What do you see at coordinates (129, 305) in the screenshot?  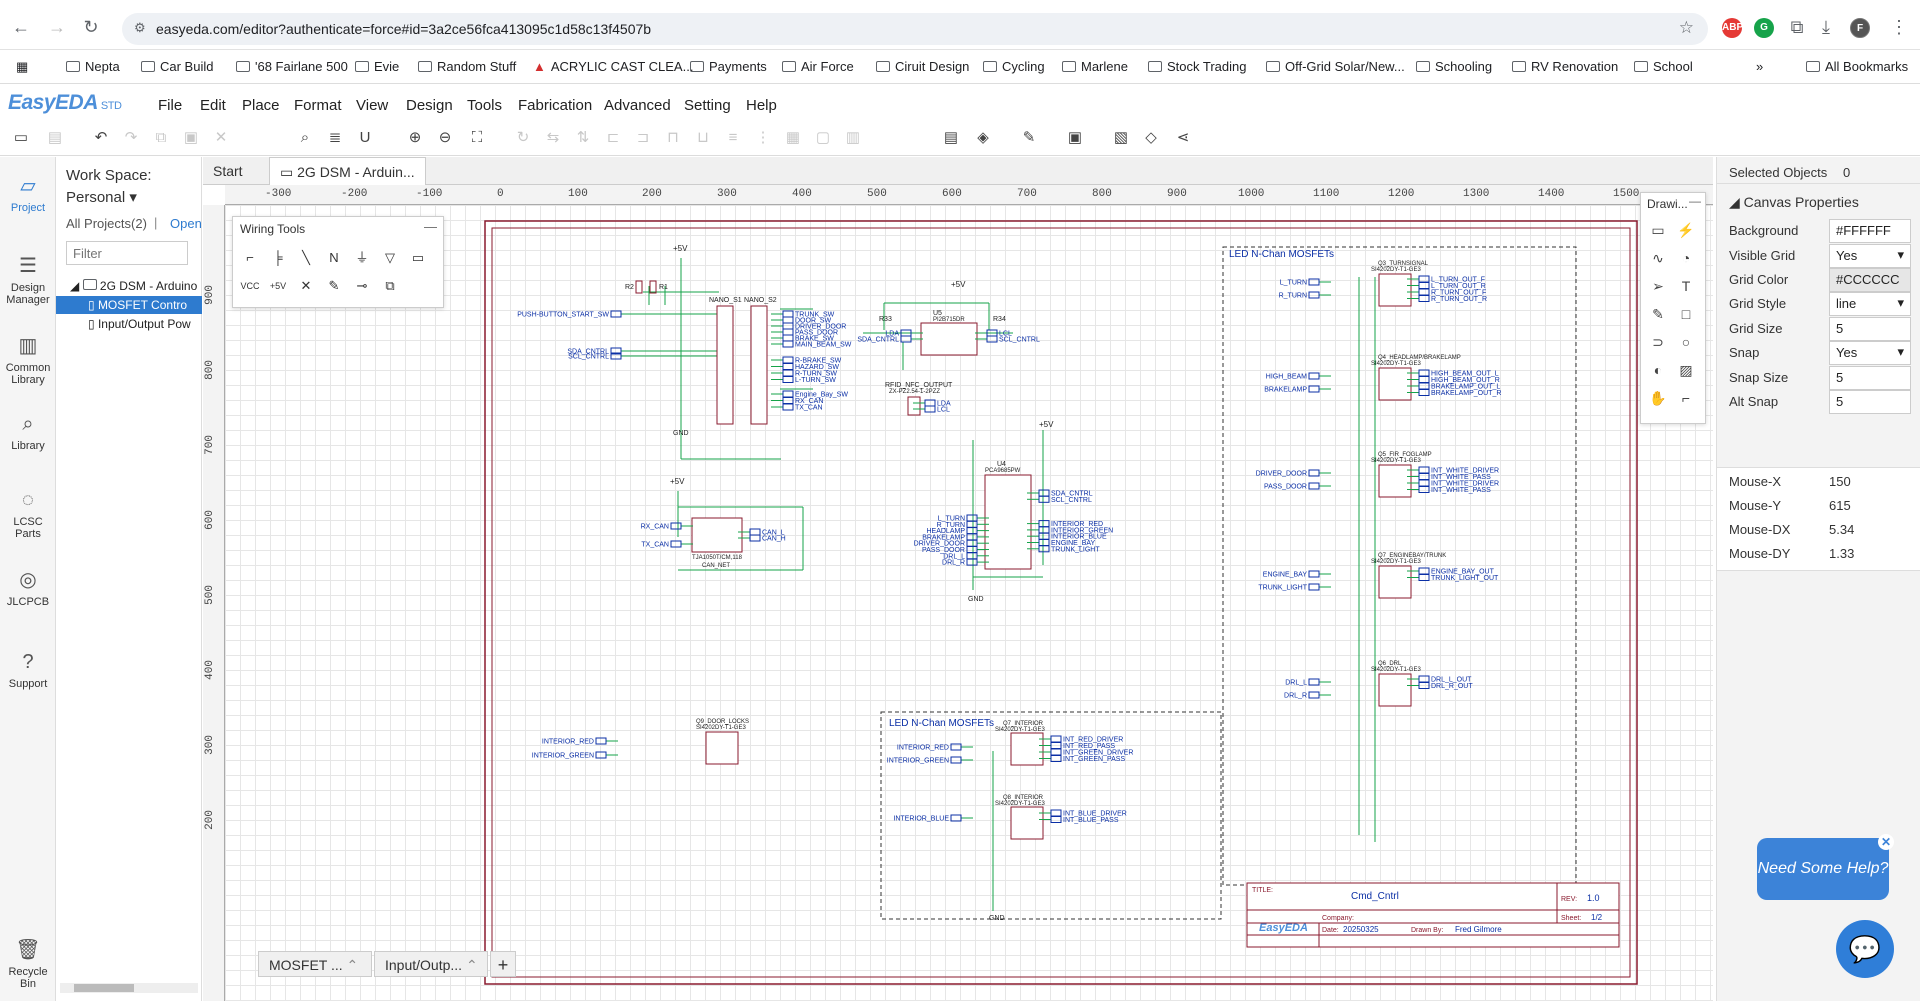 I see `tree-sheet-mosfet: ▯ MOSFET Contro` at bounding box center [129, 305].